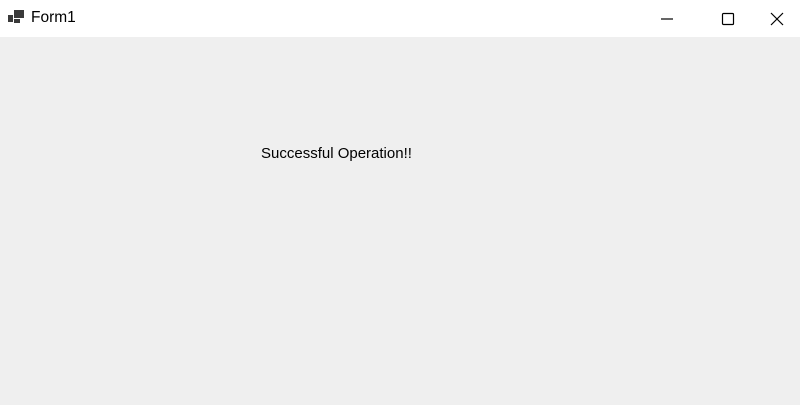  Describe the element at coordinates (16, 18) in the screenshot. I see `winforms-app-icon` at that location.